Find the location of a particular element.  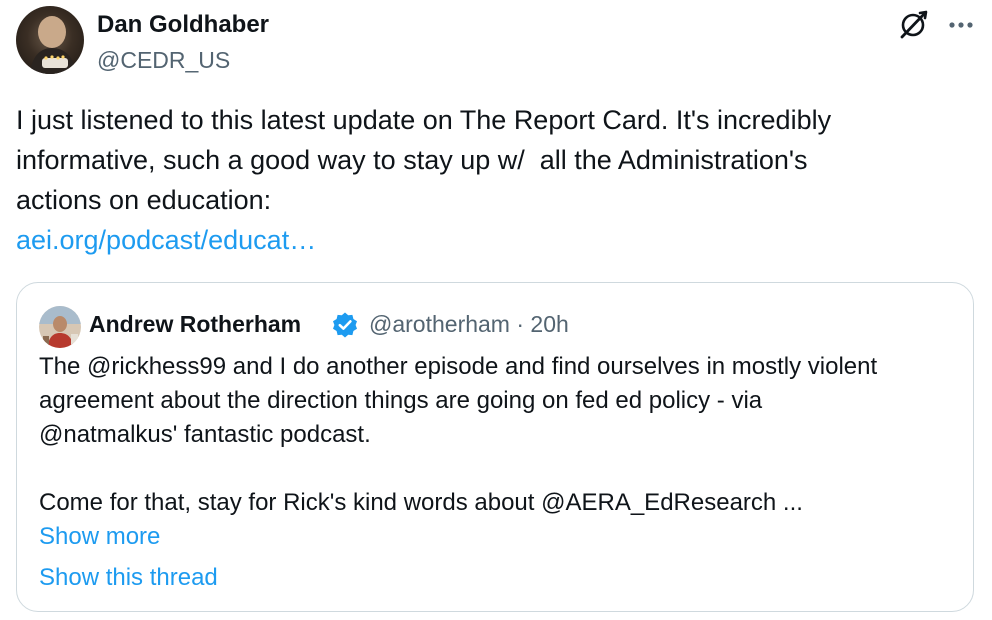

quoted-text-line: @natmalkus' fantastic podcast. is located at coordinates (205, 434).